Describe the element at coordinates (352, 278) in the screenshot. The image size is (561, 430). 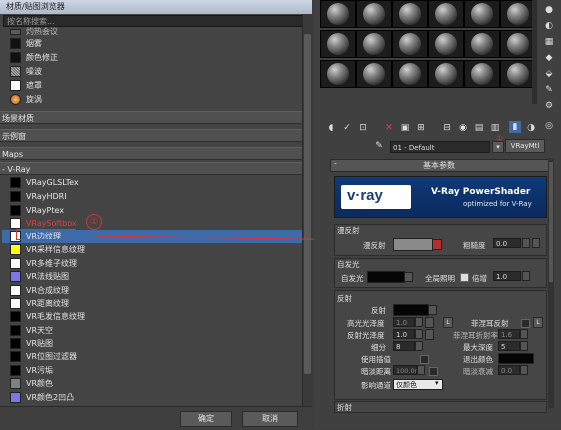
I see `selfillum-label: 自发光` at that location.